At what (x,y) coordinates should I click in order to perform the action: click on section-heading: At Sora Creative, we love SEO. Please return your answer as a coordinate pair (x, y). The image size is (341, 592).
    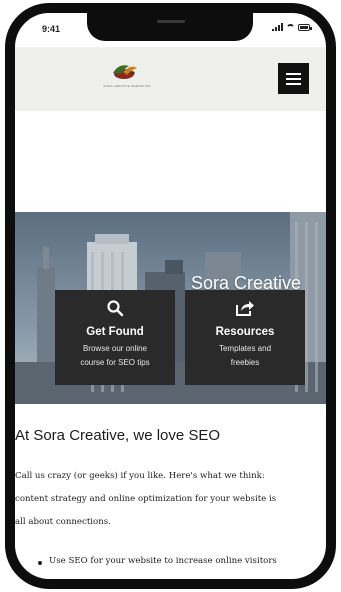
    Looking at the image, I should click on (118, 435).